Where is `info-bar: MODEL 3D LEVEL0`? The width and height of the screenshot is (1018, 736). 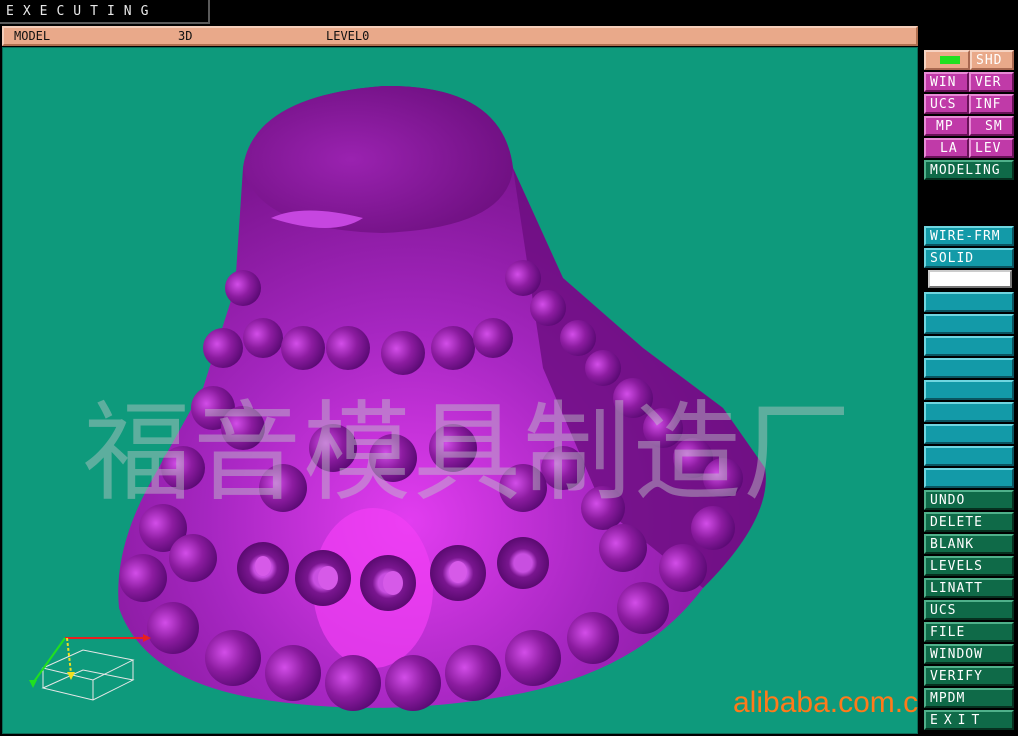 info-bar: MODEL 3D LEVEL0 is located at coordinates (460, 36).